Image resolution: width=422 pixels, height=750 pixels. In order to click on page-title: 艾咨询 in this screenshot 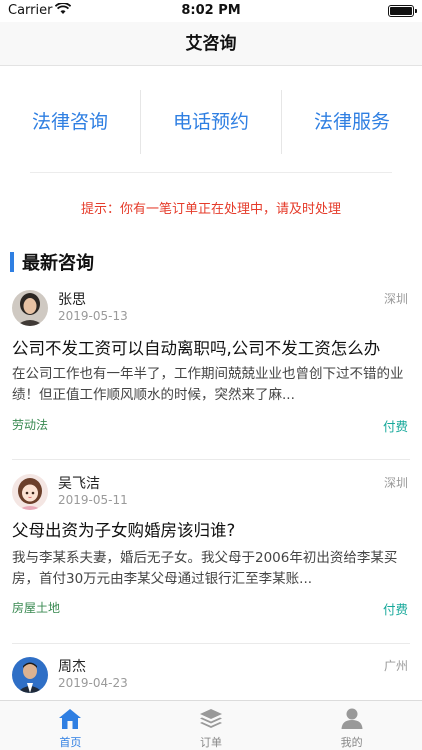, I will do `click(211, 44)`.